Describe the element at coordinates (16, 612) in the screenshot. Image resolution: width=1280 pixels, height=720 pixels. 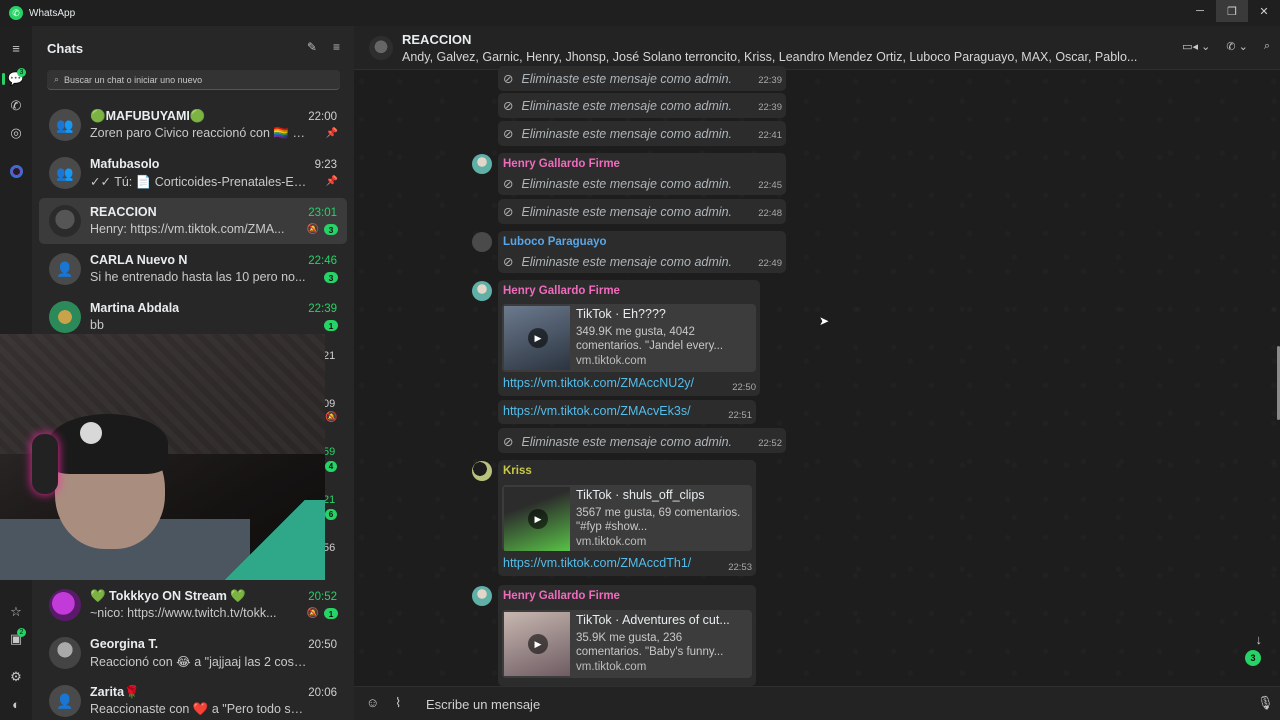
I see `starred-icon: ☆` at that location.